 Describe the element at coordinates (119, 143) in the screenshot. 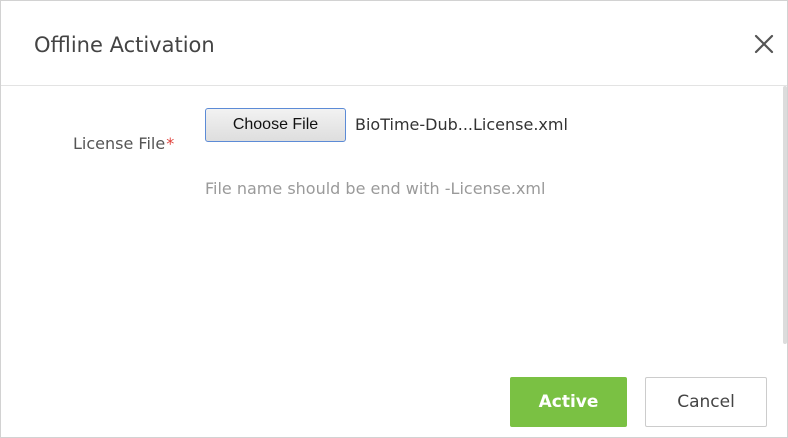

I see `license-file-label-text: License File` at that location.